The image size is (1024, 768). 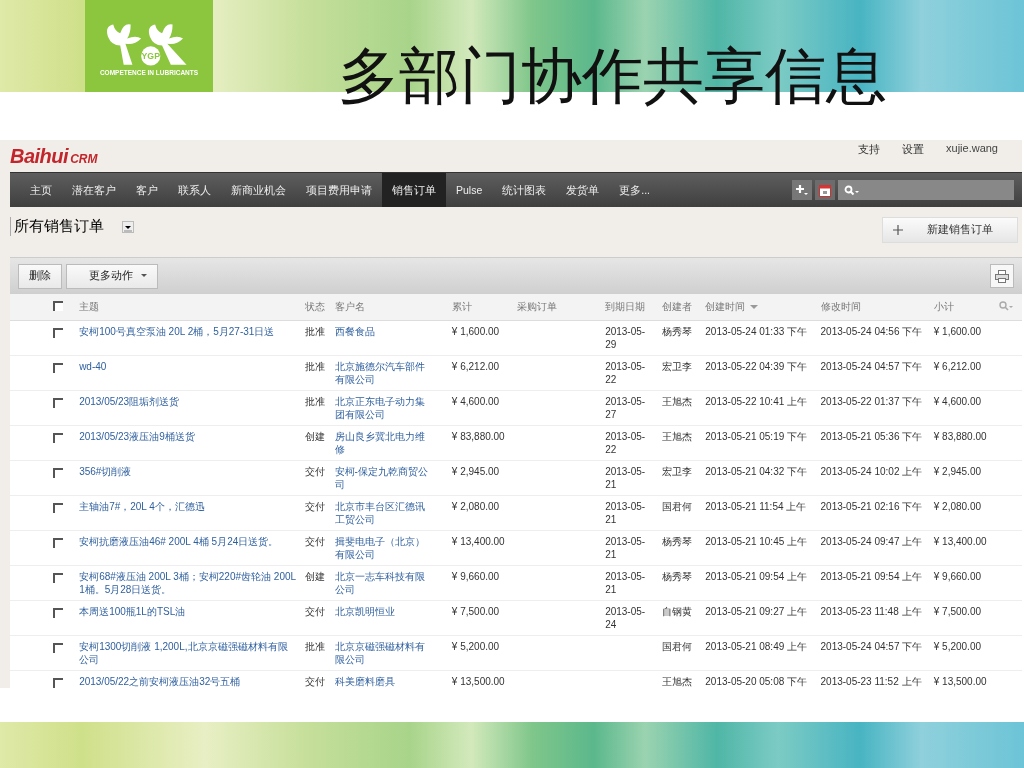 I want to click on select-all-checkbox, so click(x=58, y=306).